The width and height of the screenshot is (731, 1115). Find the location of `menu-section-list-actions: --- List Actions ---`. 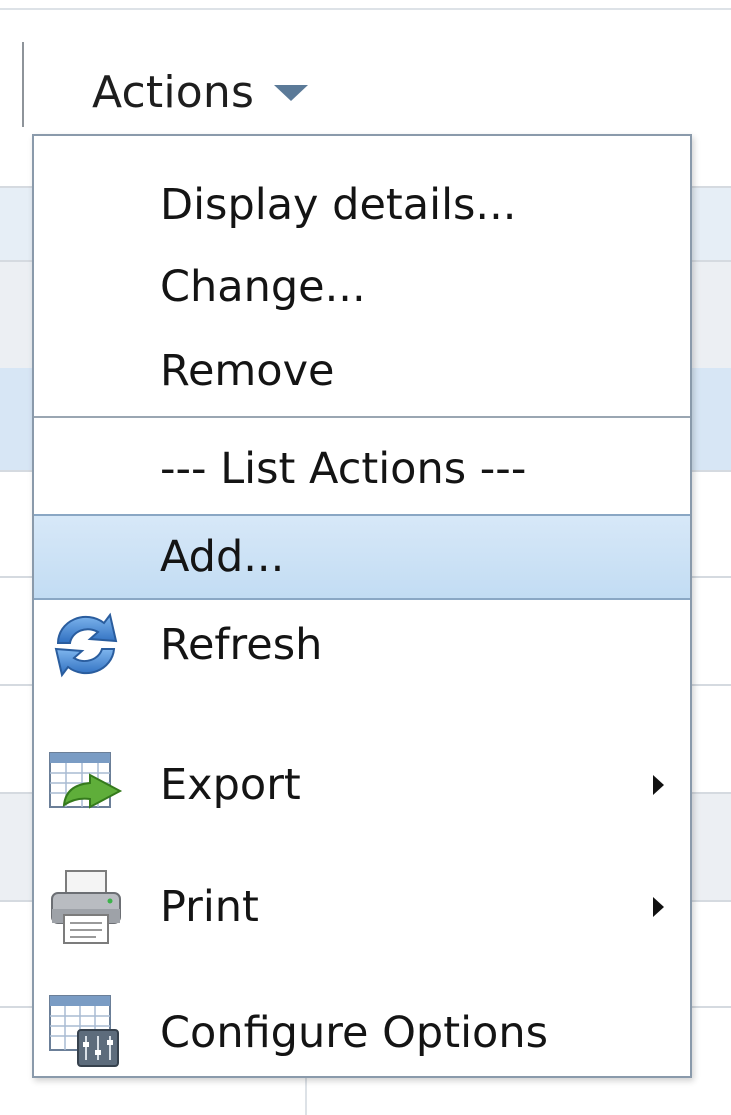

menu-section-list-actions: --- List Actions --- is located at coordinates (362, 469).